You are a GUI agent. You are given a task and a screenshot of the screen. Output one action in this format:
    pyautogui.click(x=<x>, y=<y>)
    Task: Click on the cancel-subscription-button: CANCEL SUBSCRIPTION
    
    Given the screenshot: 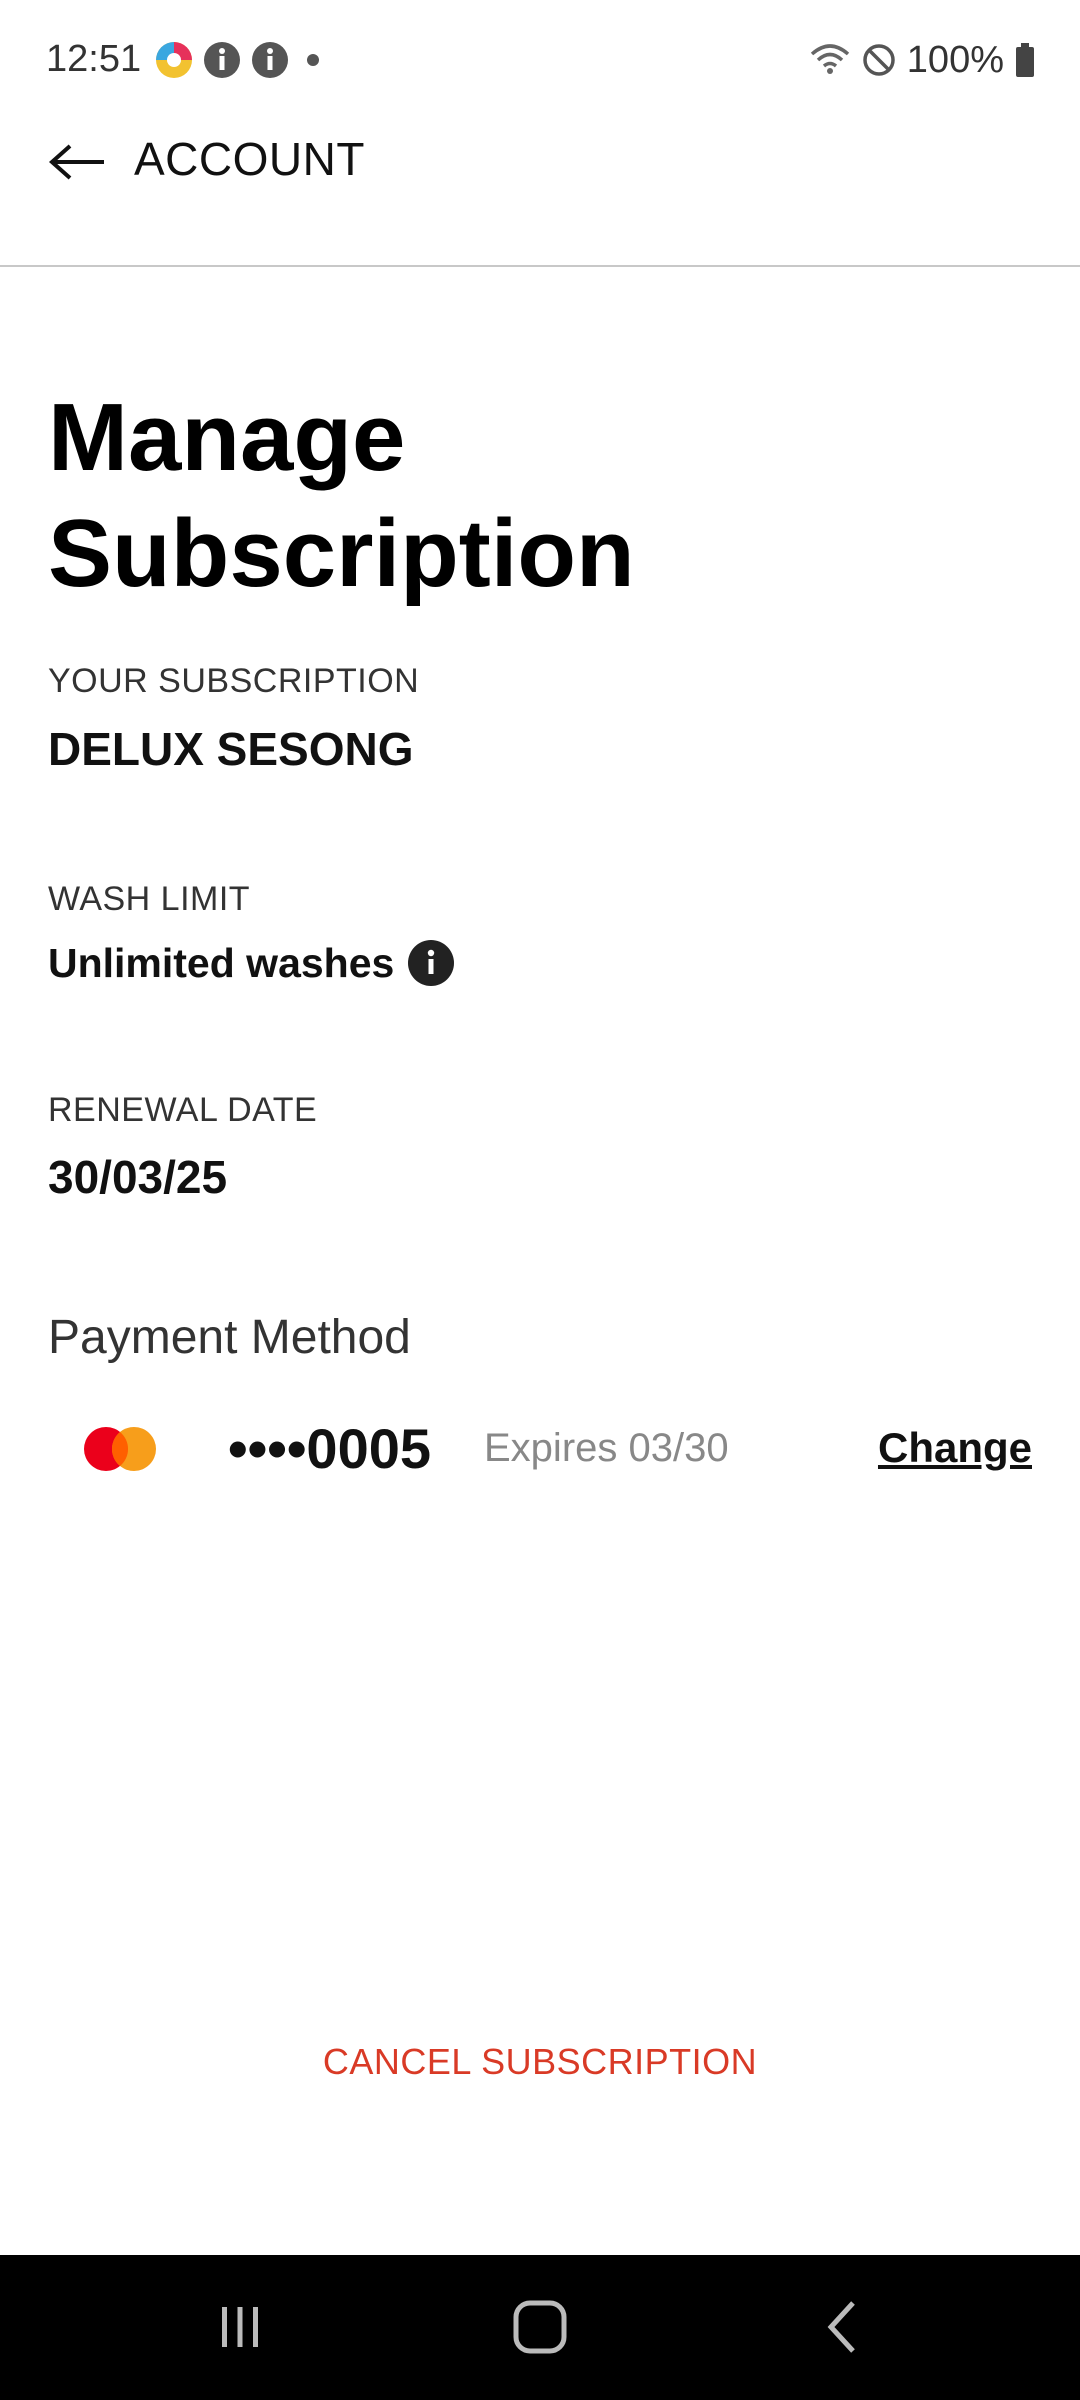 What is the action you would take?
    pyautogui.click(x=540, y=2062)
    